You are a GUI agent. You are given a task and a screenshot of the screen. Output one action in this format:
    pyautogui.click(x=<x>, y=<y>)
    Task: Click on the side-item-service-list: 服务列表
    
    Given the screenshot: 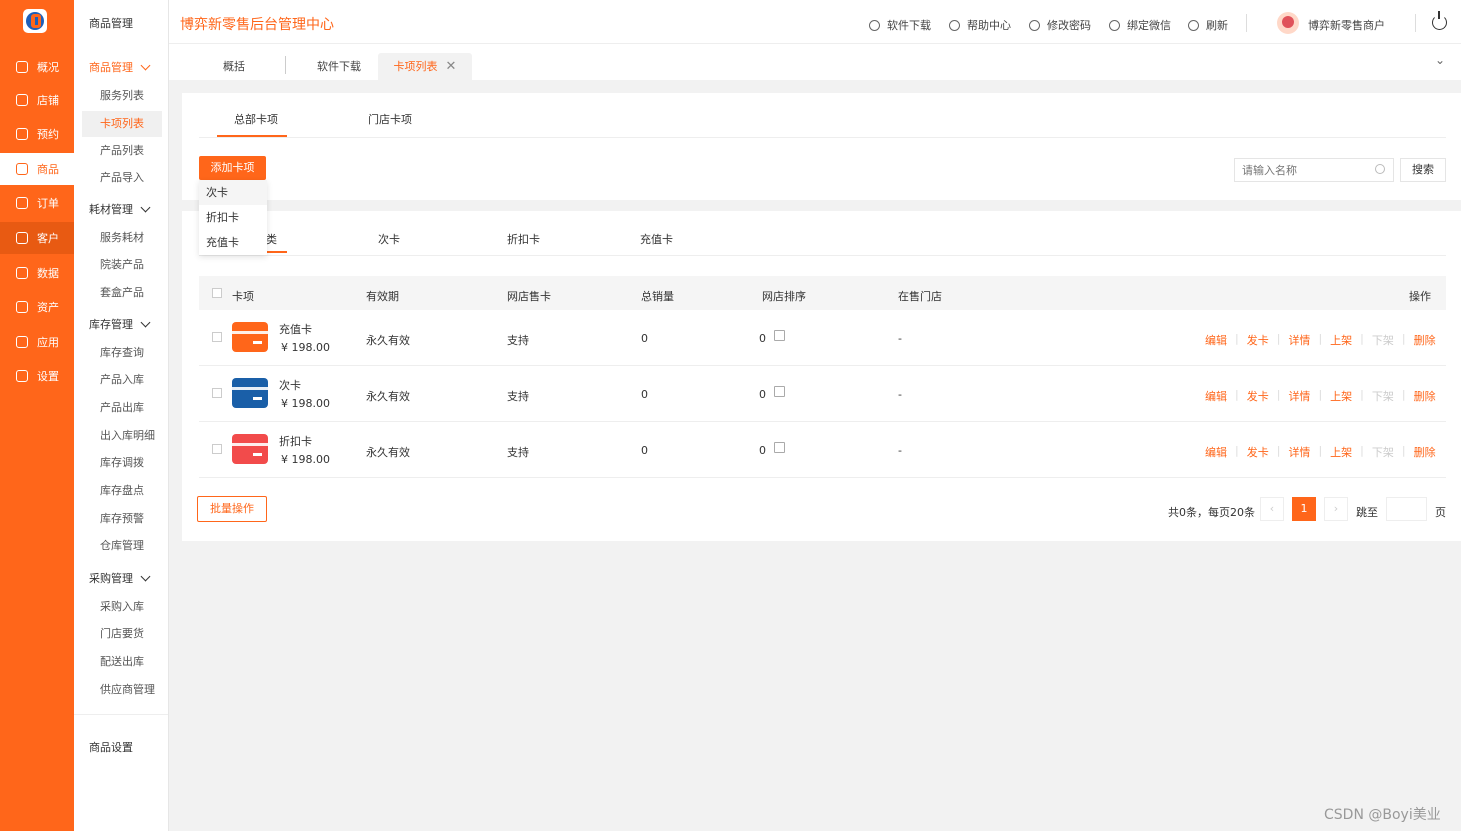 What is the action you would take?
    pyautogui.click(x=122, y=96)
    